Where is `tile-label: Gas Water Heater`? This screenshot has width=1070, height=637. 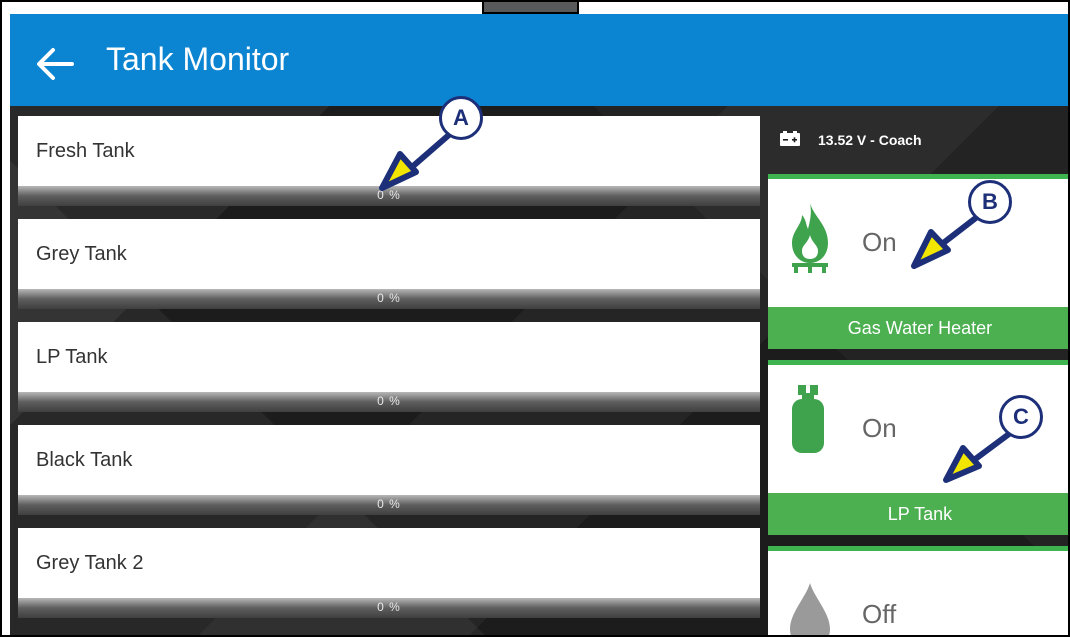 tile-label: Gas Water Heater is located at coordinates (918, 328).